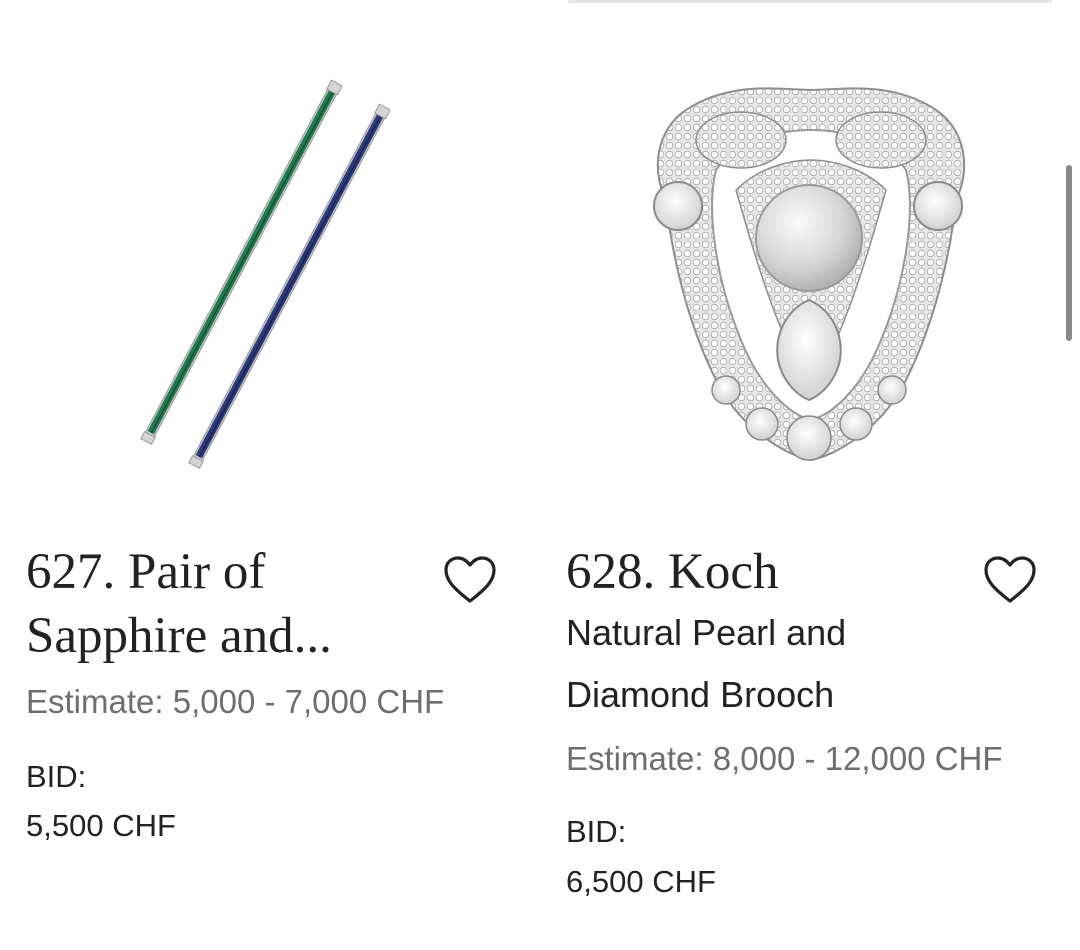 The width and height of the screenshot is (1080, 950). Describe the element at coordinates (784, 758) in the screenshot. I see `estimate-text: Estimate: 8,000 - 12,000 CHF` at that location.